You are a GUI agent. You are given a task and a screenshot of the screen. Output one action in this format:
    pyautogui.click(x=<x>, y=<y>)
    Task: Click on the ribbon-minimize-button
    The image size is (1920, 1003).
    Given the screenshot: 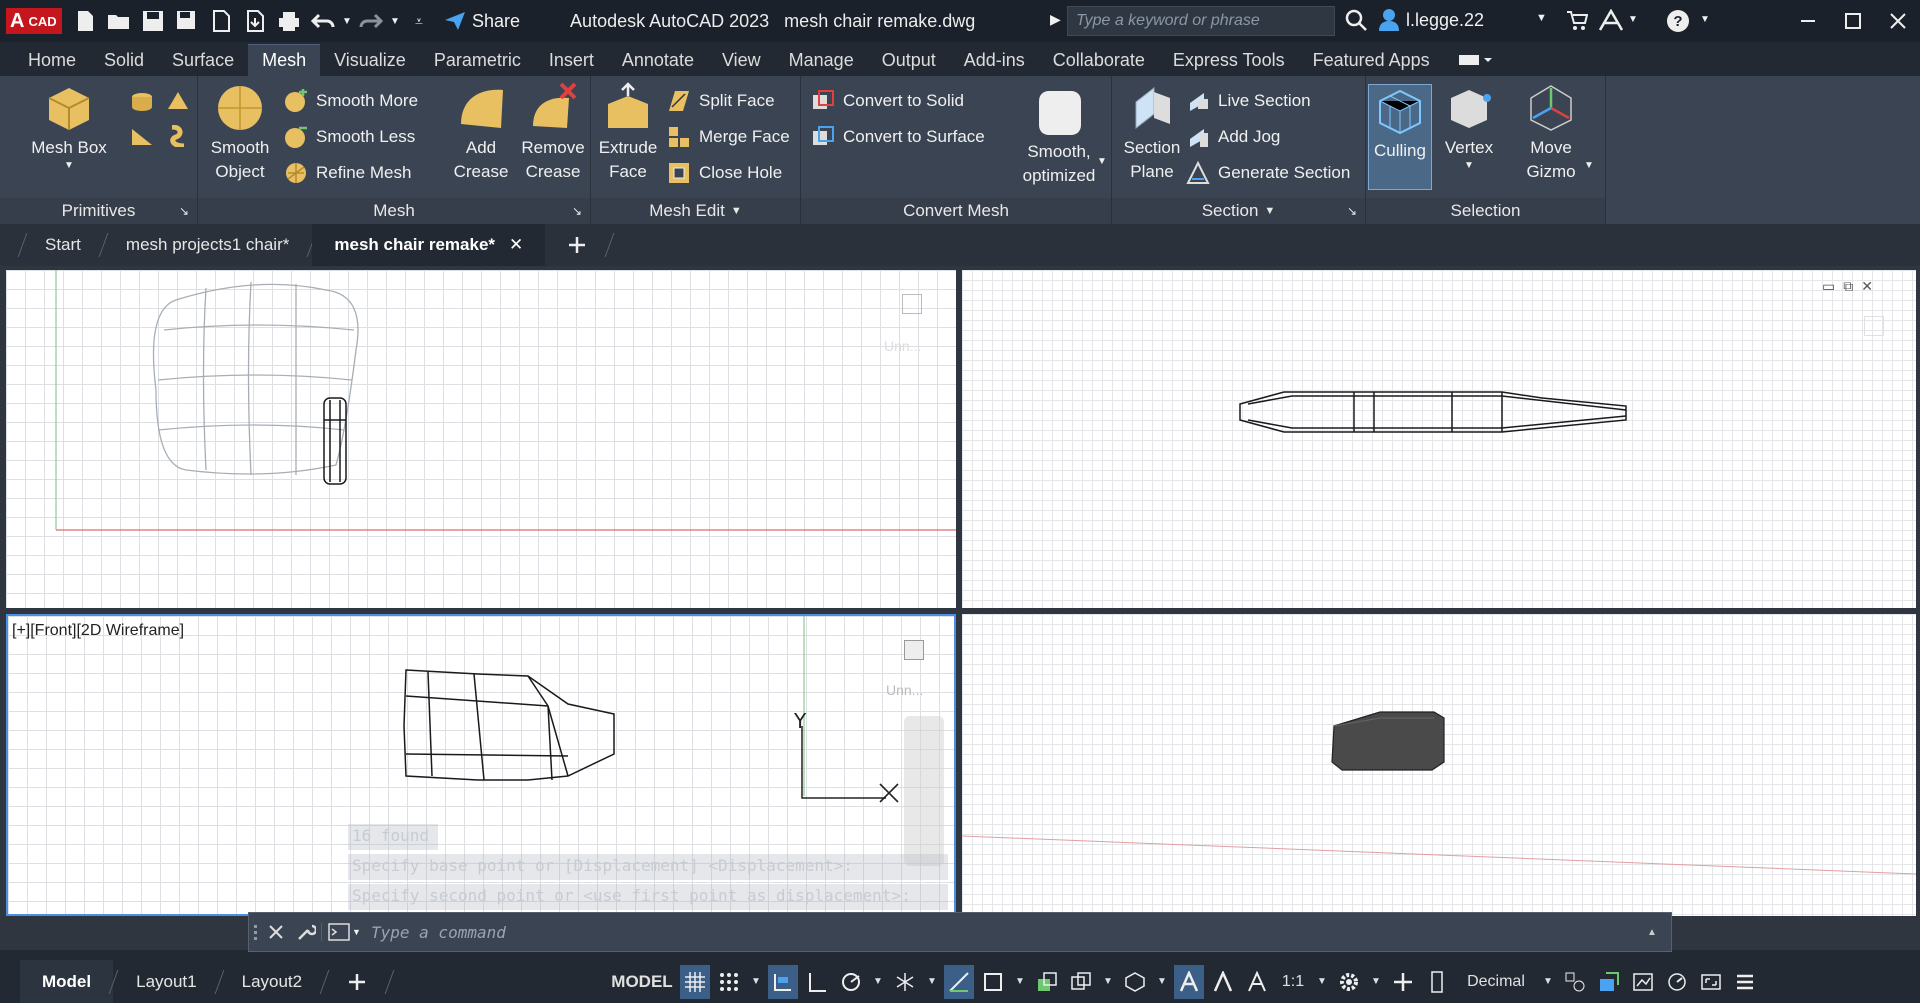 What is the action you would take?
    pyautogui.click(x=1475, y=60)
    